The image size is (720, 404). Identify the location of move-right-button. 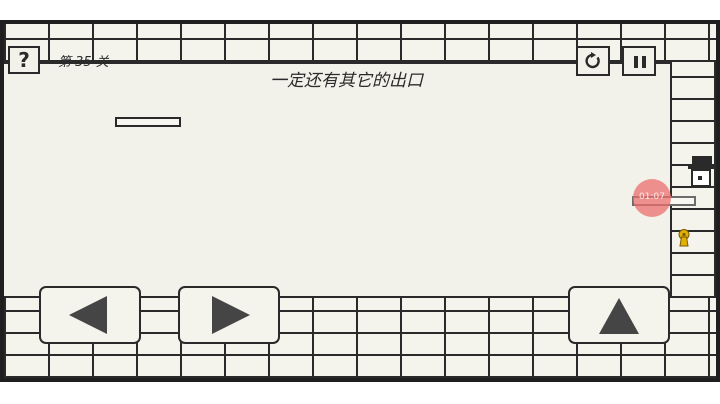
(229, 315).